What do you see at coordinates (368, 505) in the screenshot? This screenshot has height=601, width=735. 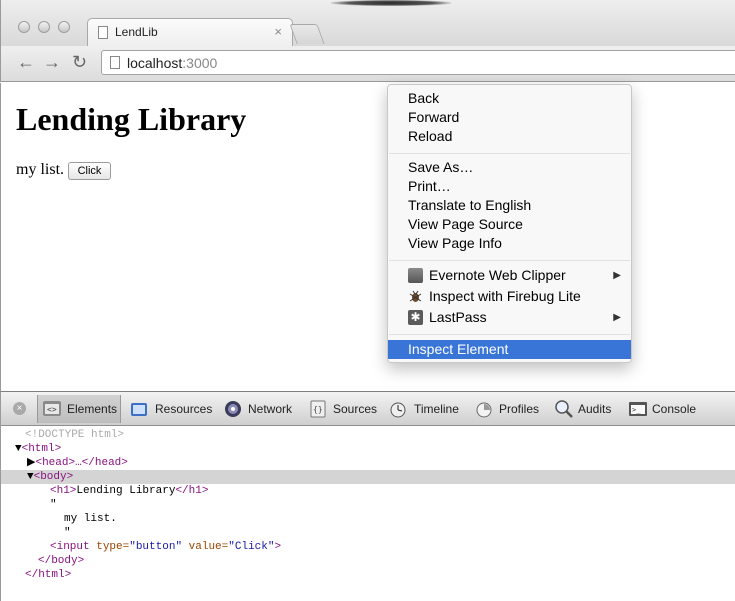 I see `dom-text-quote-open: "` at bounding box center [368, 505].